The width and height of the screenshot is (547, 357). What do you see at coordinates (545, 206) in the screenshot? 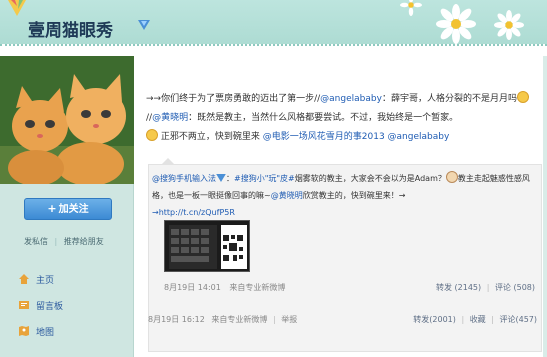
I see `right-edge-border` at bounding box center [545, 206].